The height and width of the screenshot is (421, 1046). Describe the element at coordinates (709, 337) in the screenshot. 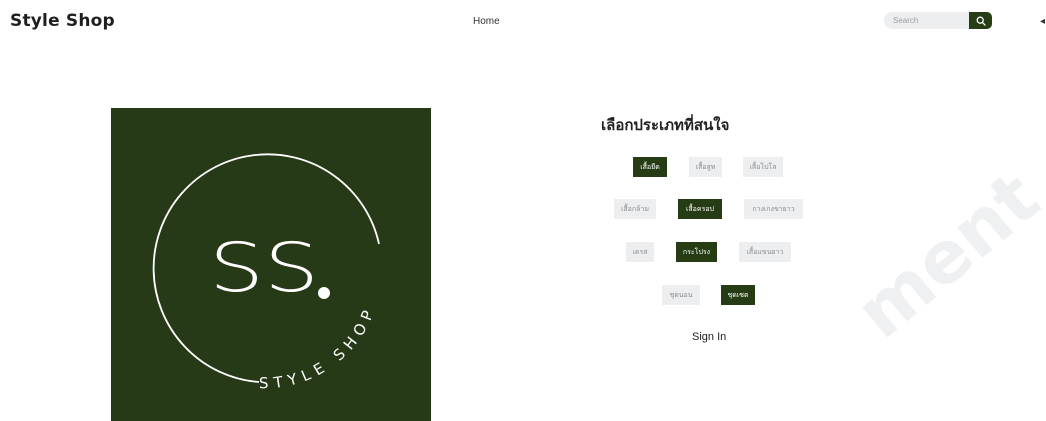

I see `sign-in-link: Sign In` at that location.